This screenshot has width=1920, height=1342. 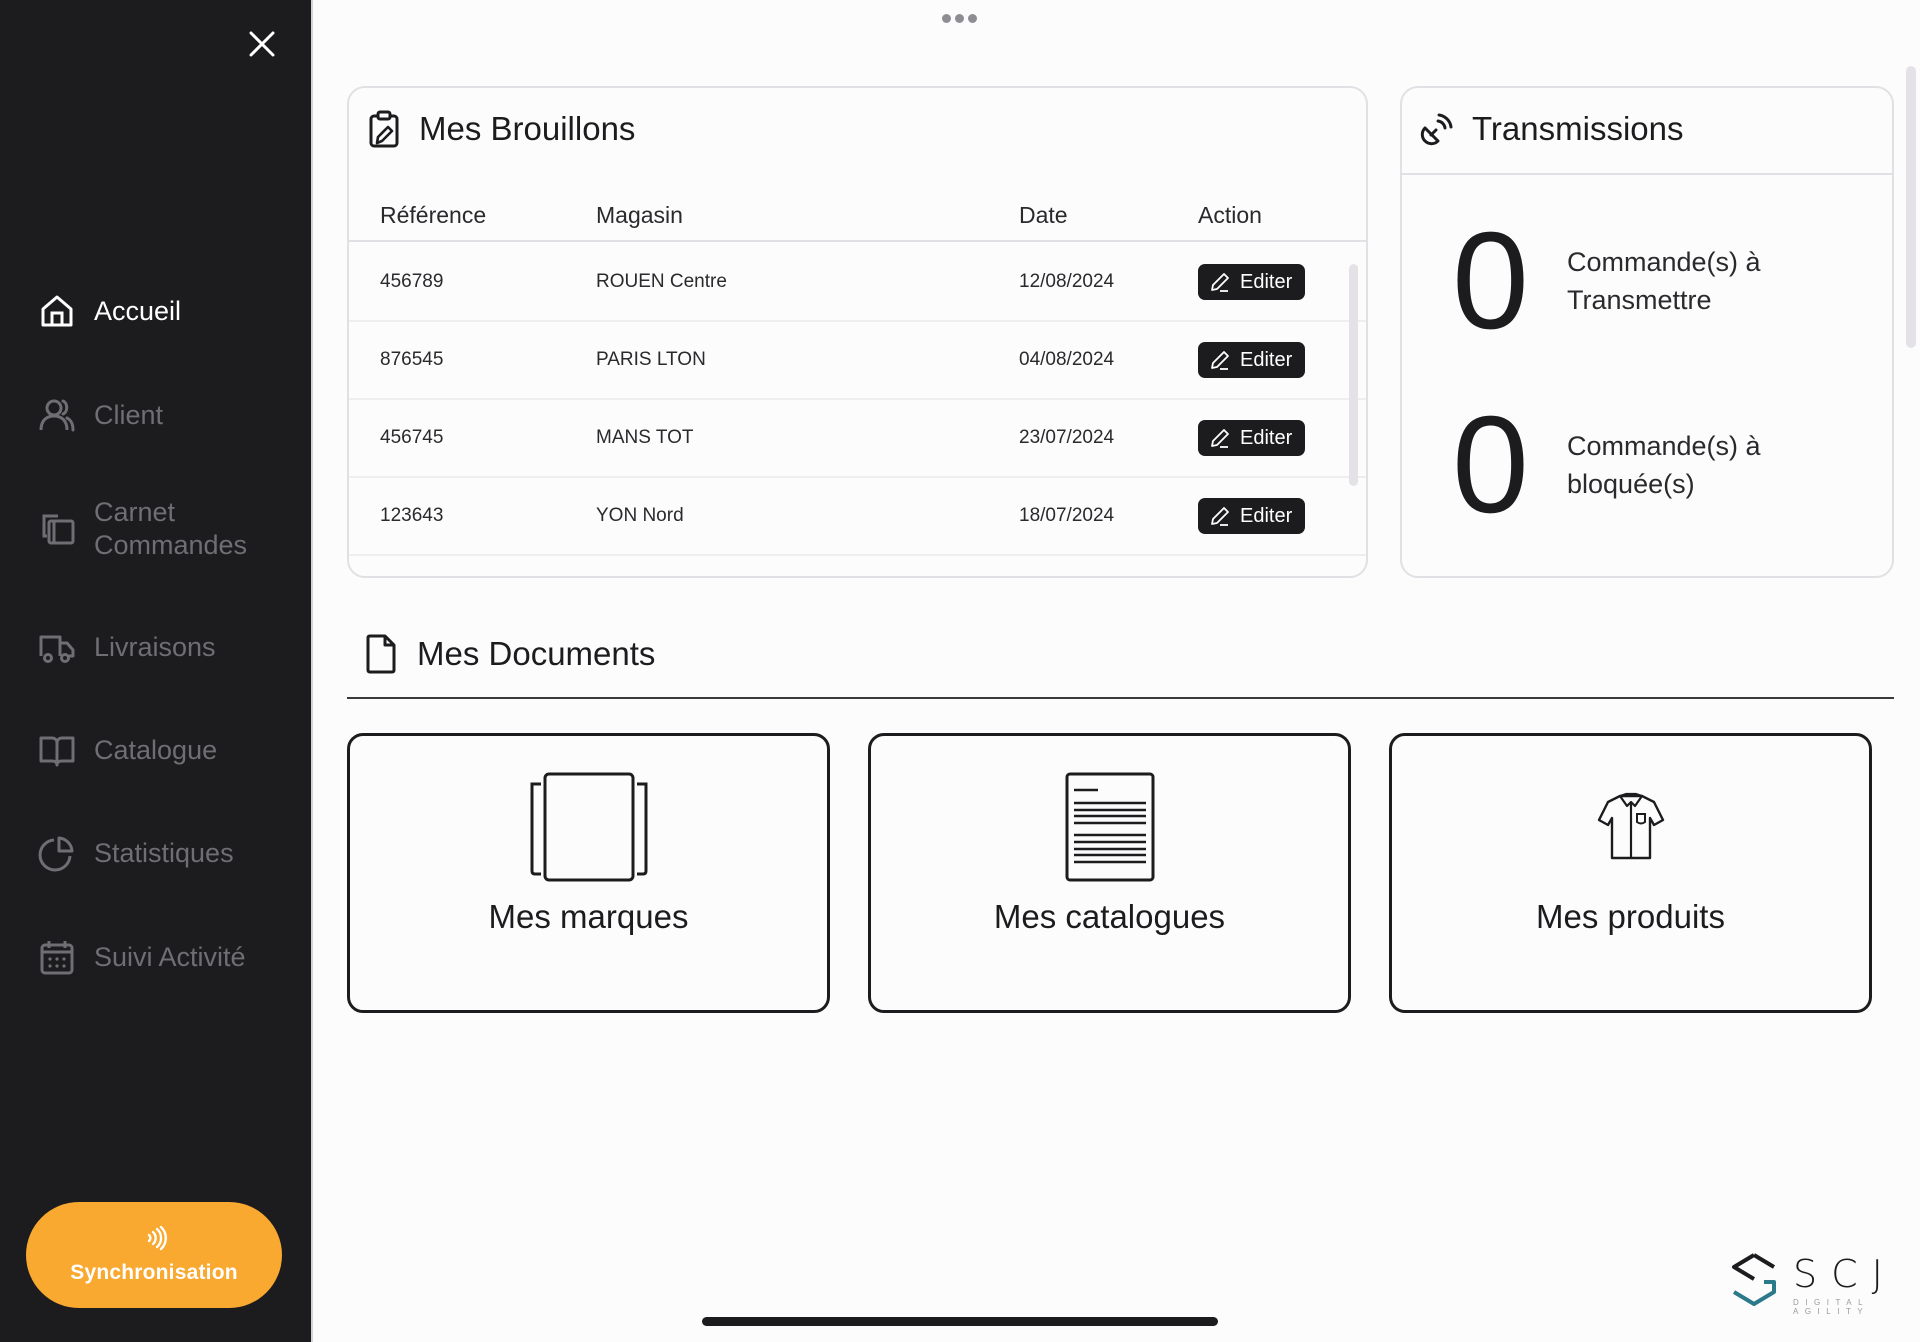 I want to click on shirt-icon, so click(x=1631, y=829).